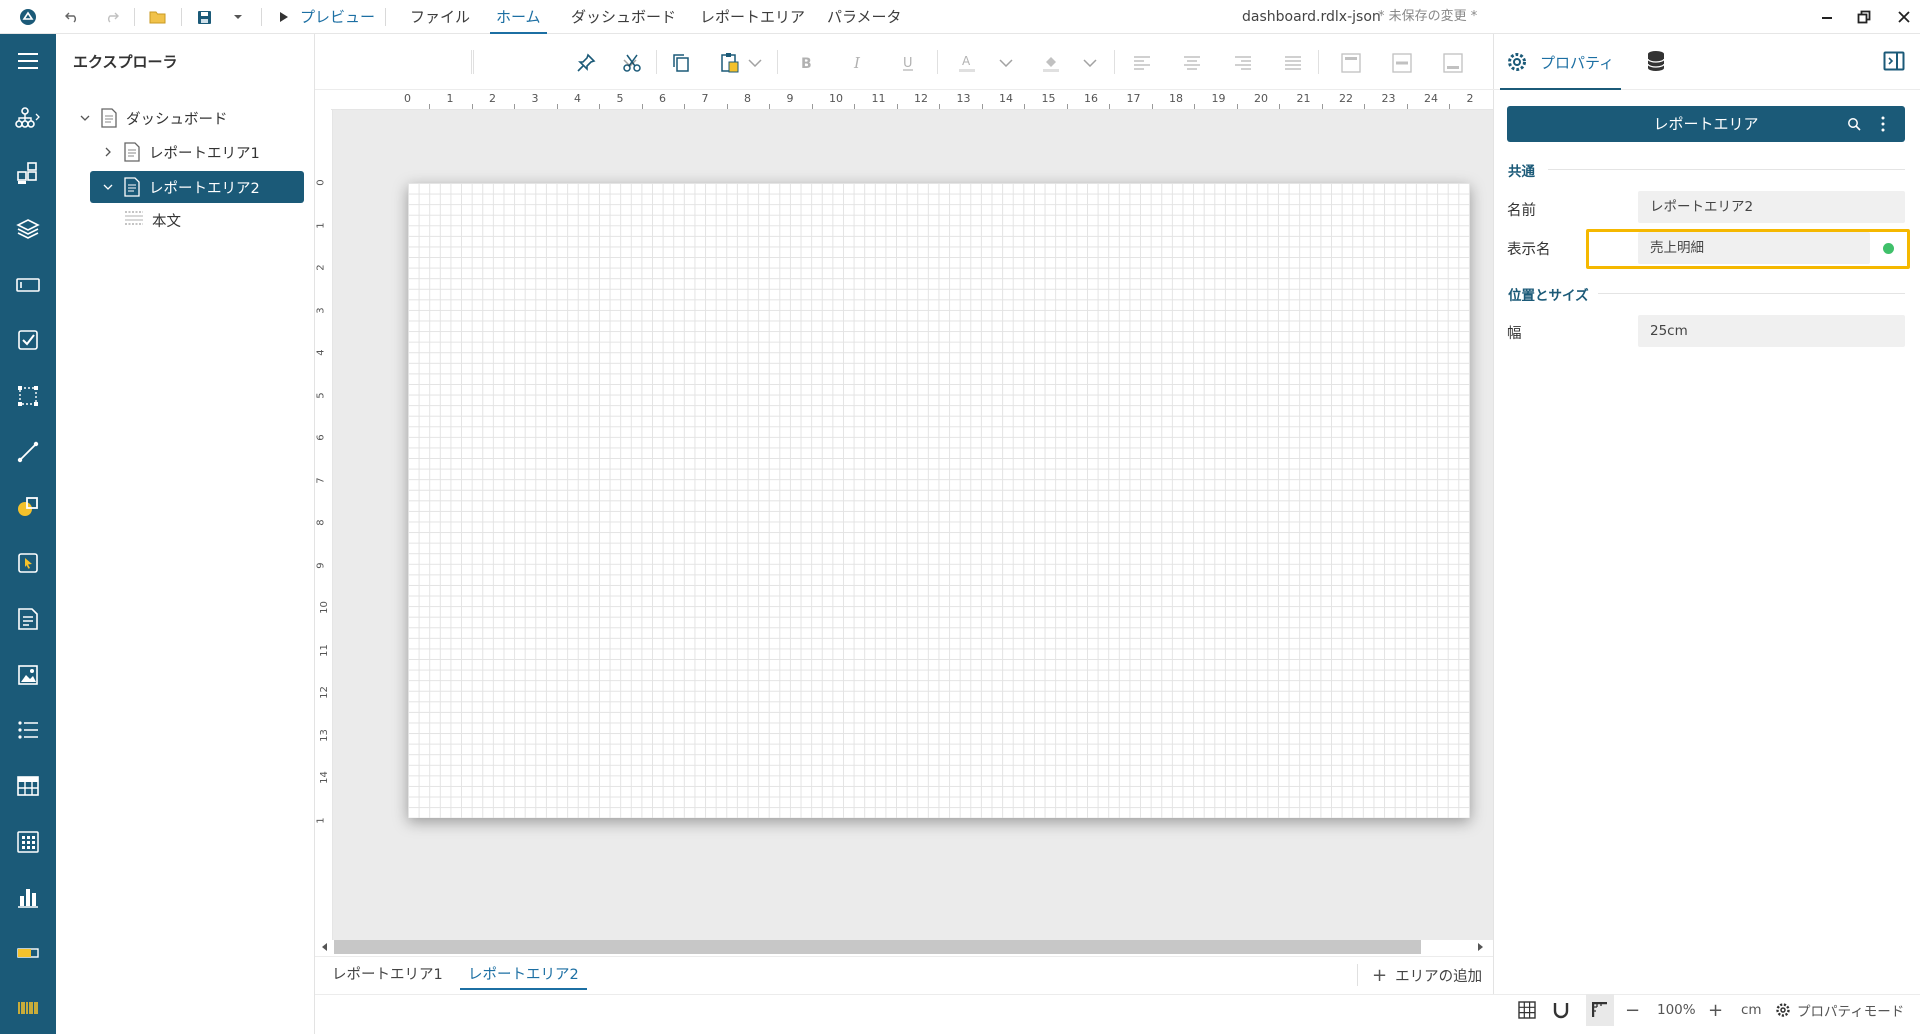 Image resolution: width=1920 pixels, height=1034 pixels. I want to click on minimize-icon, so click(1827, 17).